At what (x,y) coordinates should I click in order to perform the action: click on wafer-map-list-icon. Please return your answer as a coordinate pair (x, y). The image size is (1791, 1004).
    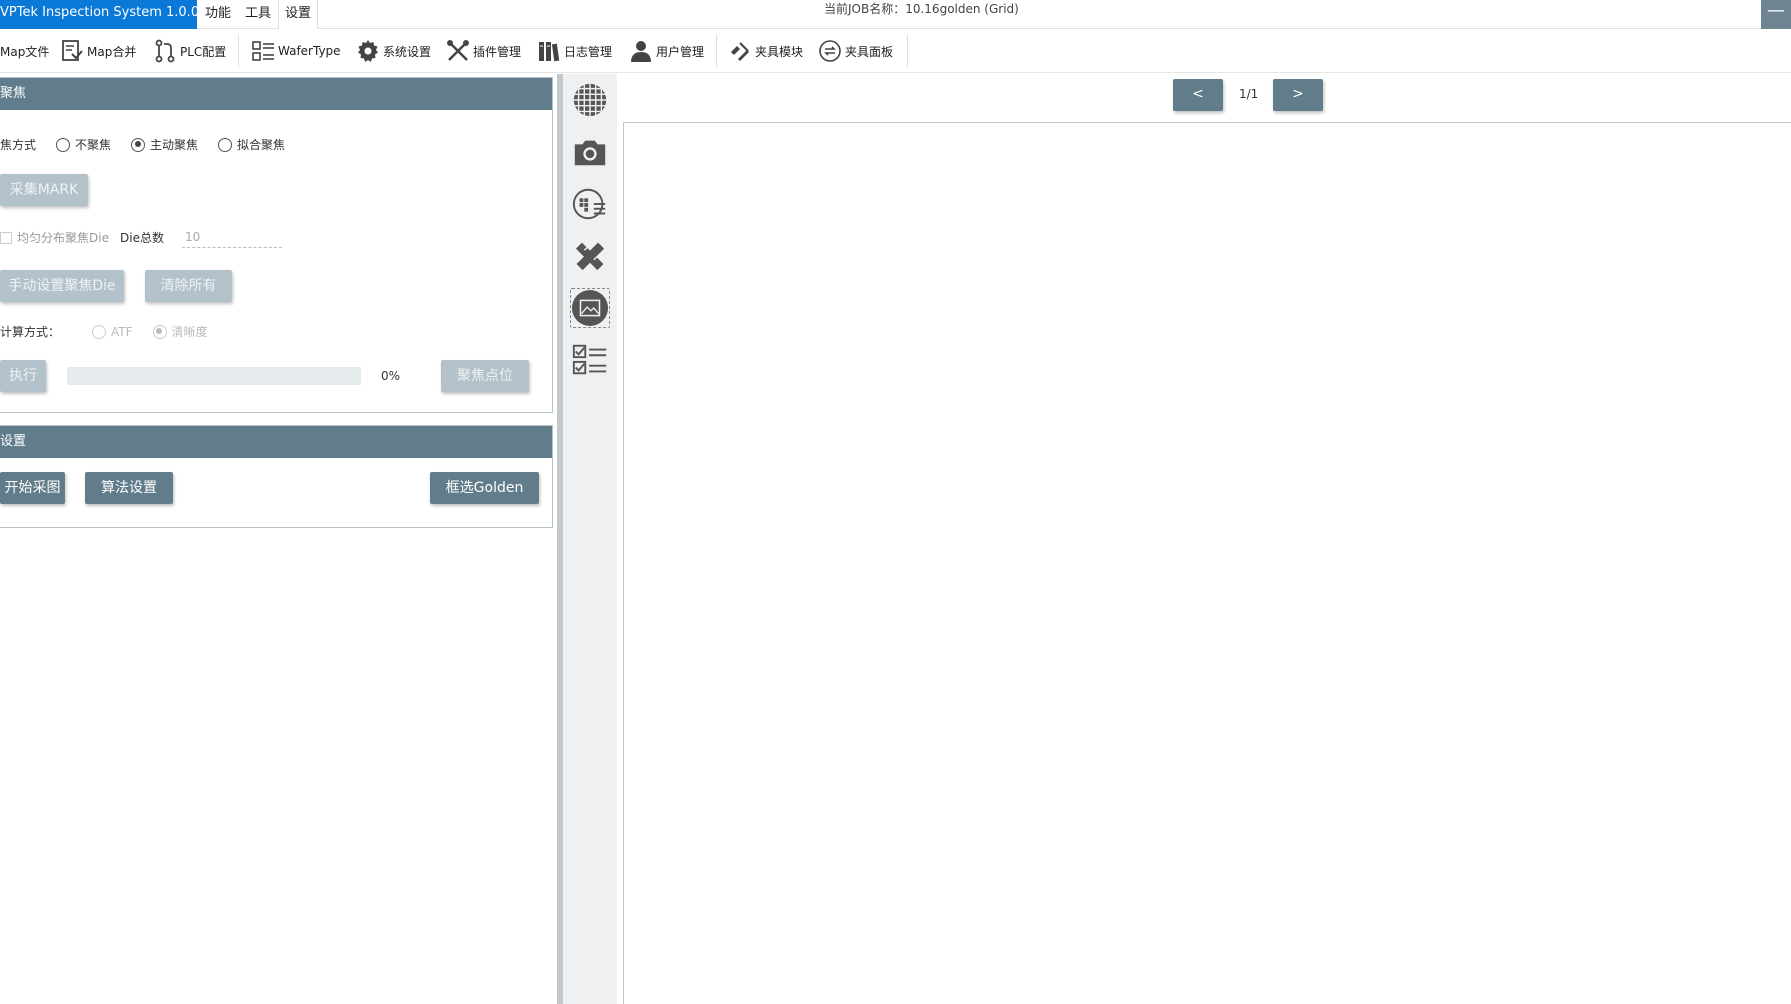
    Looking at the image, I should click on (589, 204).